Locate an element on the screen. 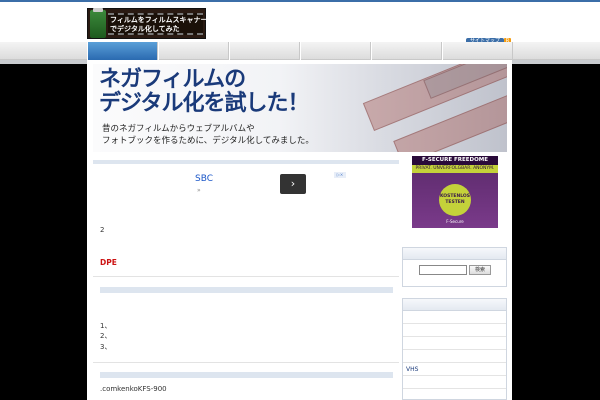  list-item: 1、 is located at coordinates (106, 326).